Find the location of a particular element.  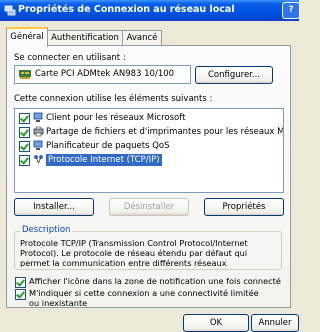

ok-button: OK is located at coordinates (216, 323).